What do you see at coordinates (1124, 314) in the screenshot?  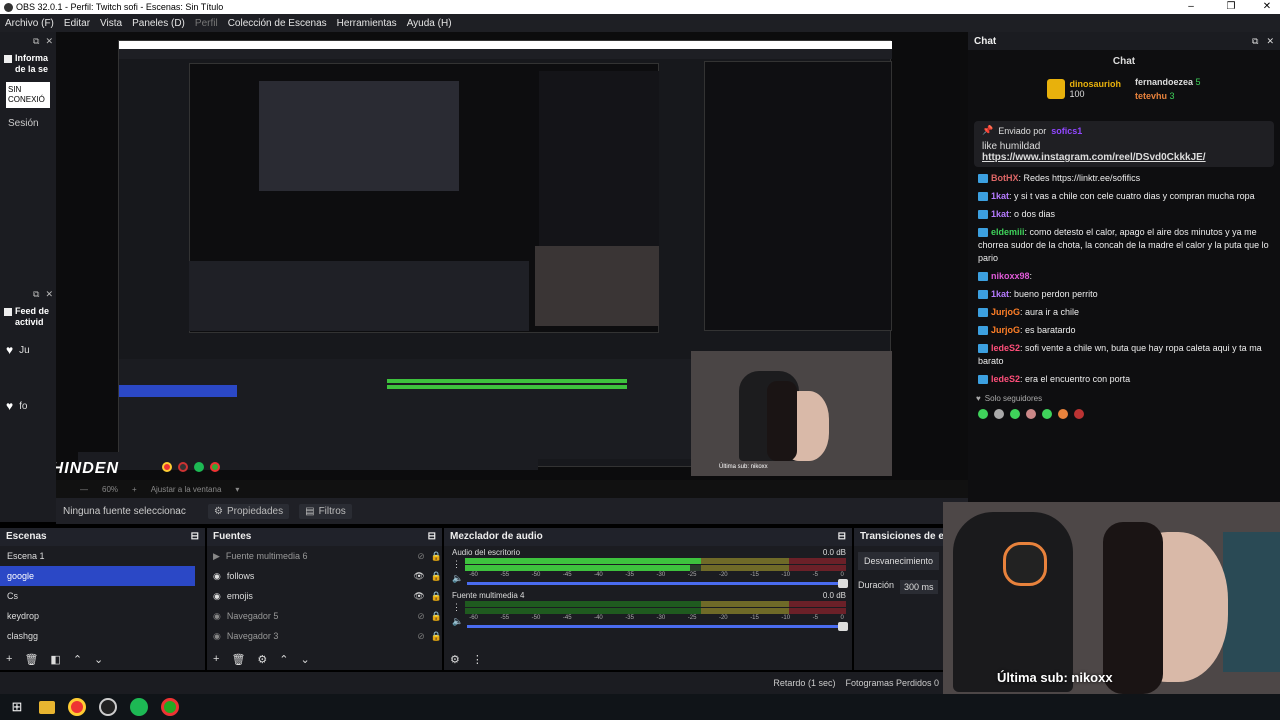 I see `chat-message: JurjoG: aura ir a chile` at bounding box center [1124, 314].